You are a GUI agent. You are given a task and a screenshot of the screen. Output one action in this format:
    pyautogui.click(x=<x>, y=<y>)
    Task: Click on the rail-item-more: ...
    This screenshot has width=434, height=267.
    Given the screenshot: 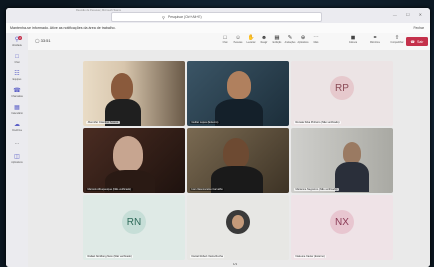 What is the action you would take?
    pyautogui.click(x=17, y=142)
    